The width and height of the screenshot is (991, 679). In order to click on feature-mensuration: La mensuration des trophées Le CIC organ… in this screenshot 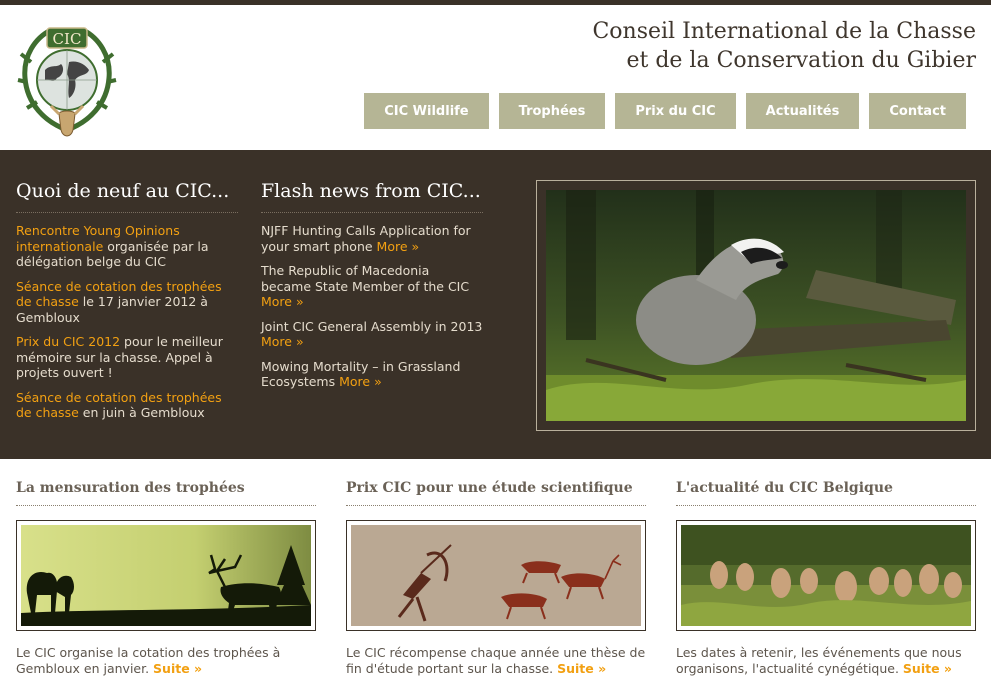, I will do `click(166, 578)`.